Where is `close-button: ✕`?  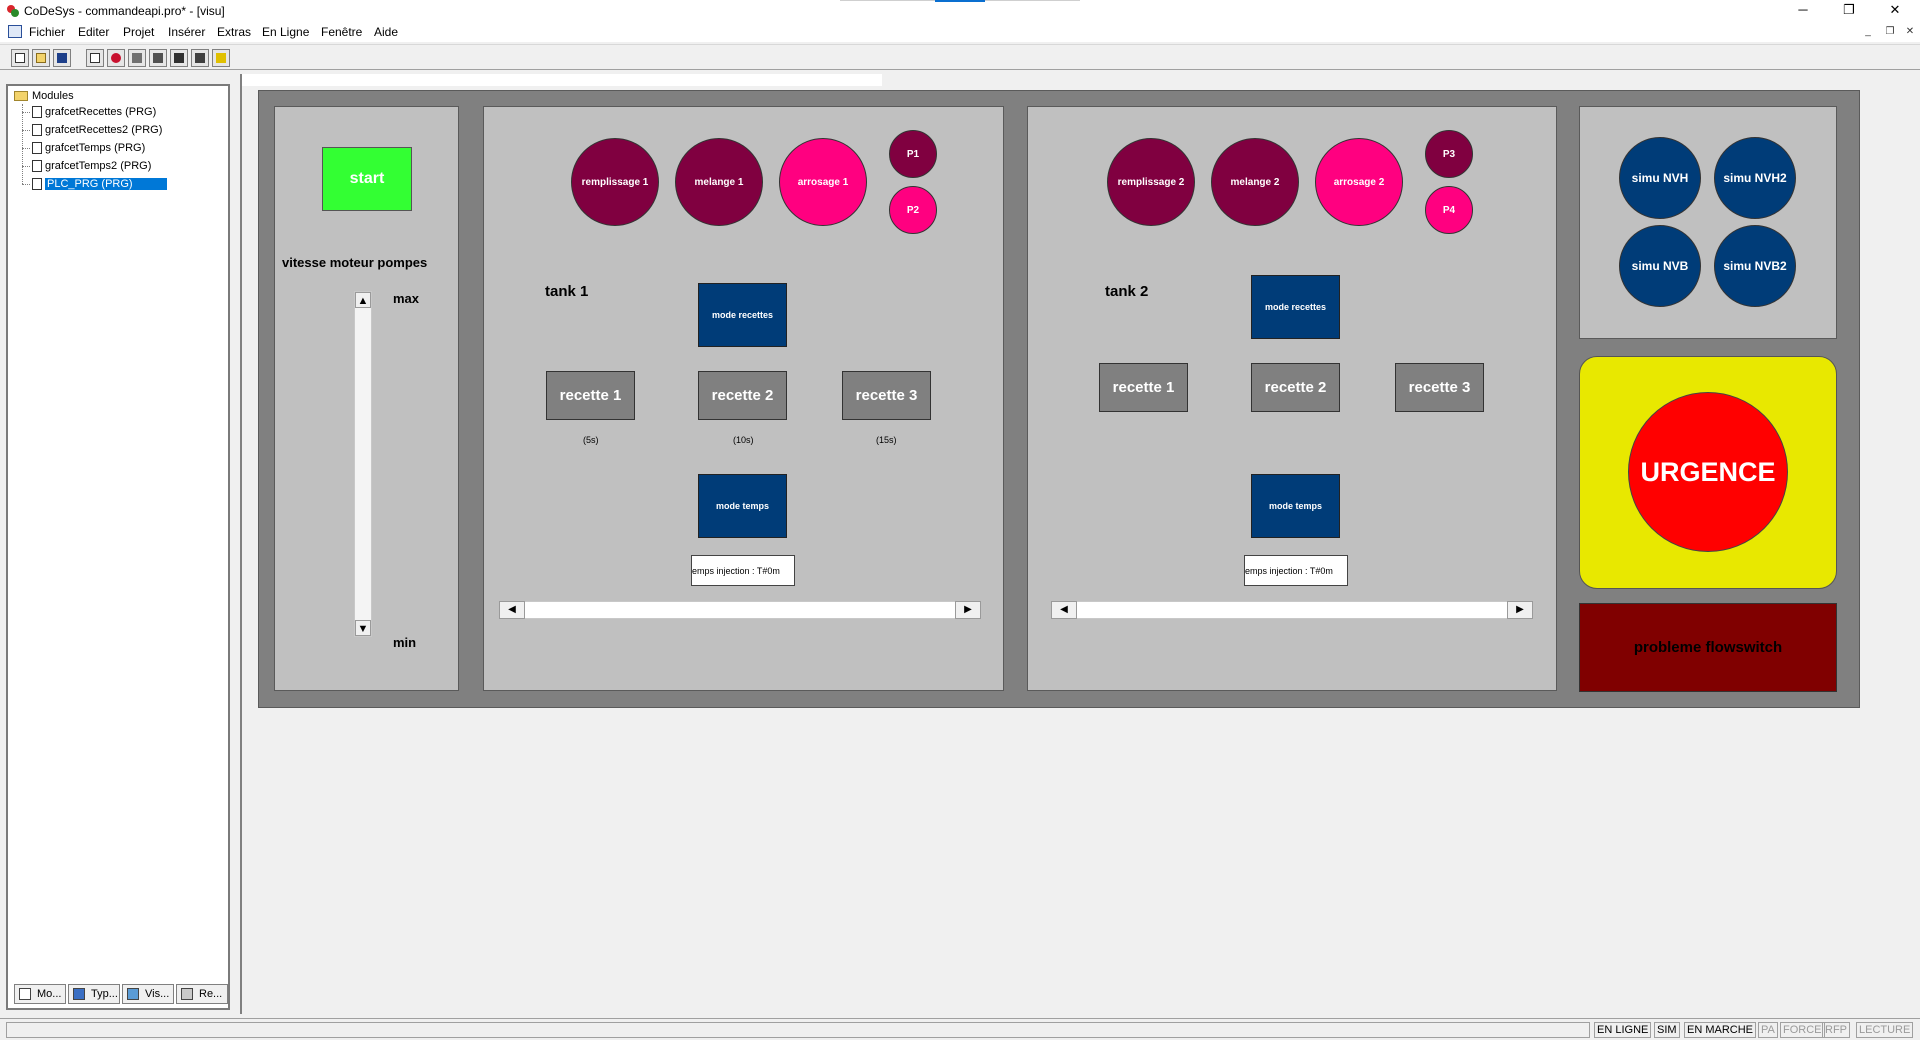
close-button: ✕ is located at coordinates (1895, 11).